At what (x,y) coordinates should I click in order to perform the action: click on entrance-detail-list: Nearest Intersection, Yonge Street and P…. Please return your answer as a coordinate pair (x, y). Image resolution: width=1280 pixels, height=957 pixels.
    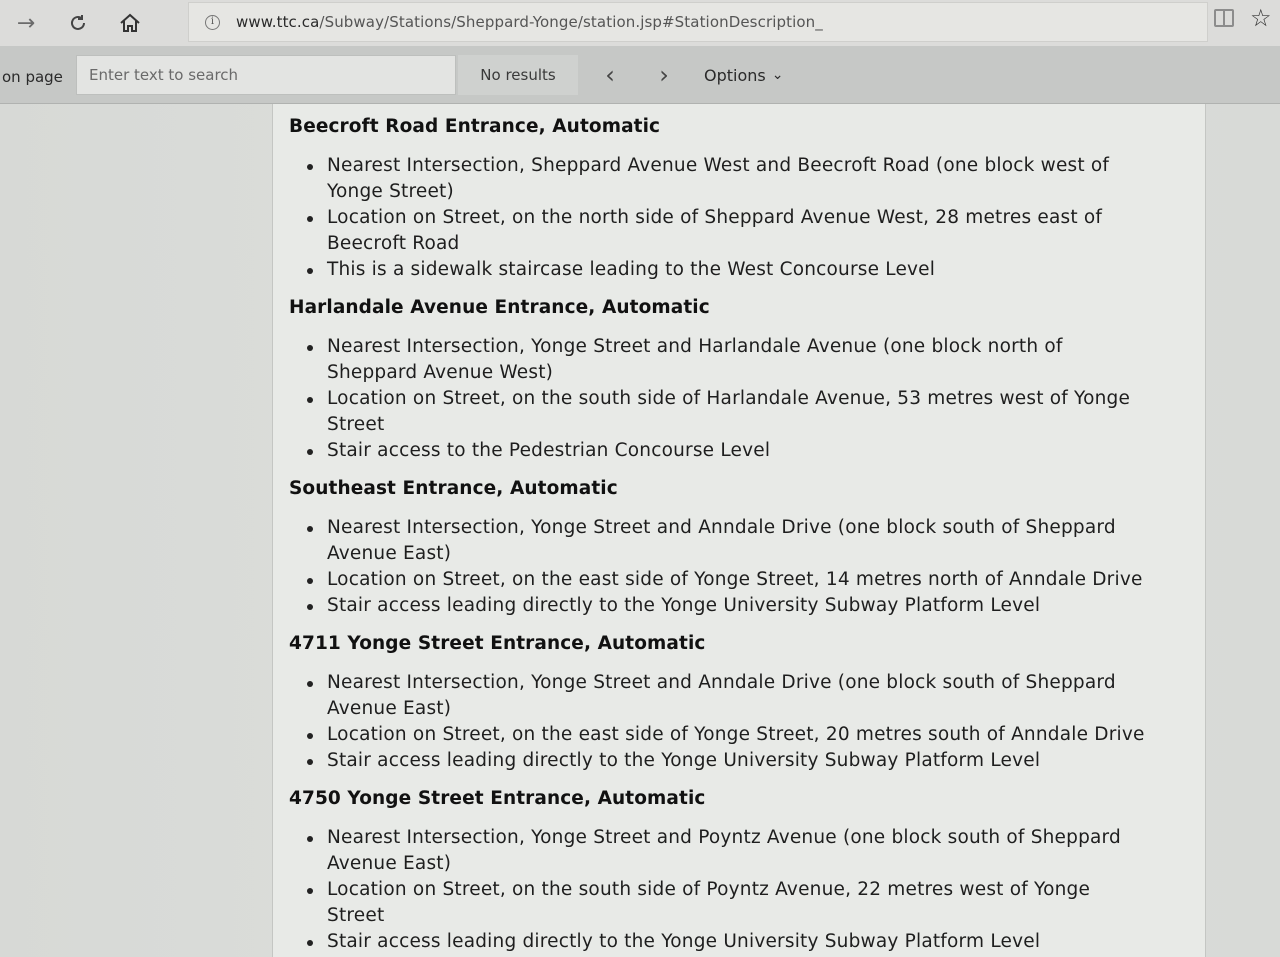
    Looking at the image, I should click on (739, 890).